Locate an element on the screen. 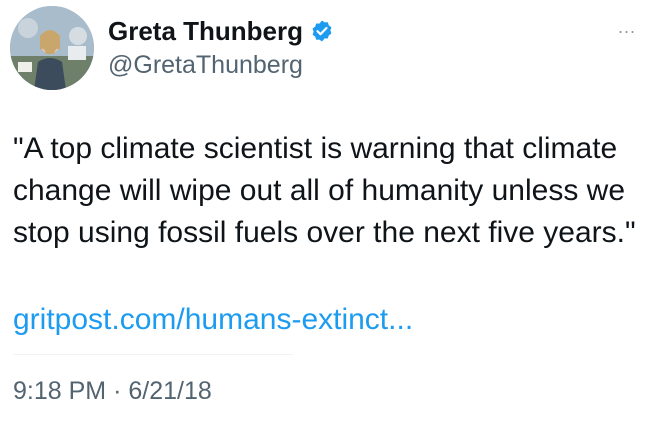  author-display-name: Greta Thunberg is located at coordinates (205, 31).